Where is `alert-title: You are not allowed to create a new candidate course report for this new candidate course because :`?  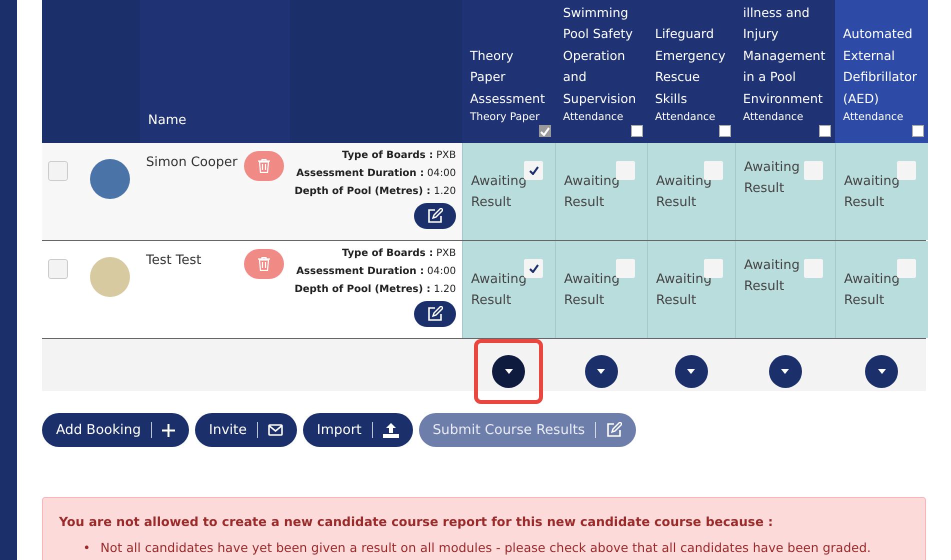 alert-title: You are not allowed to create a new candidate course report for this new candidate course because : is located at coordinates (416, 521).